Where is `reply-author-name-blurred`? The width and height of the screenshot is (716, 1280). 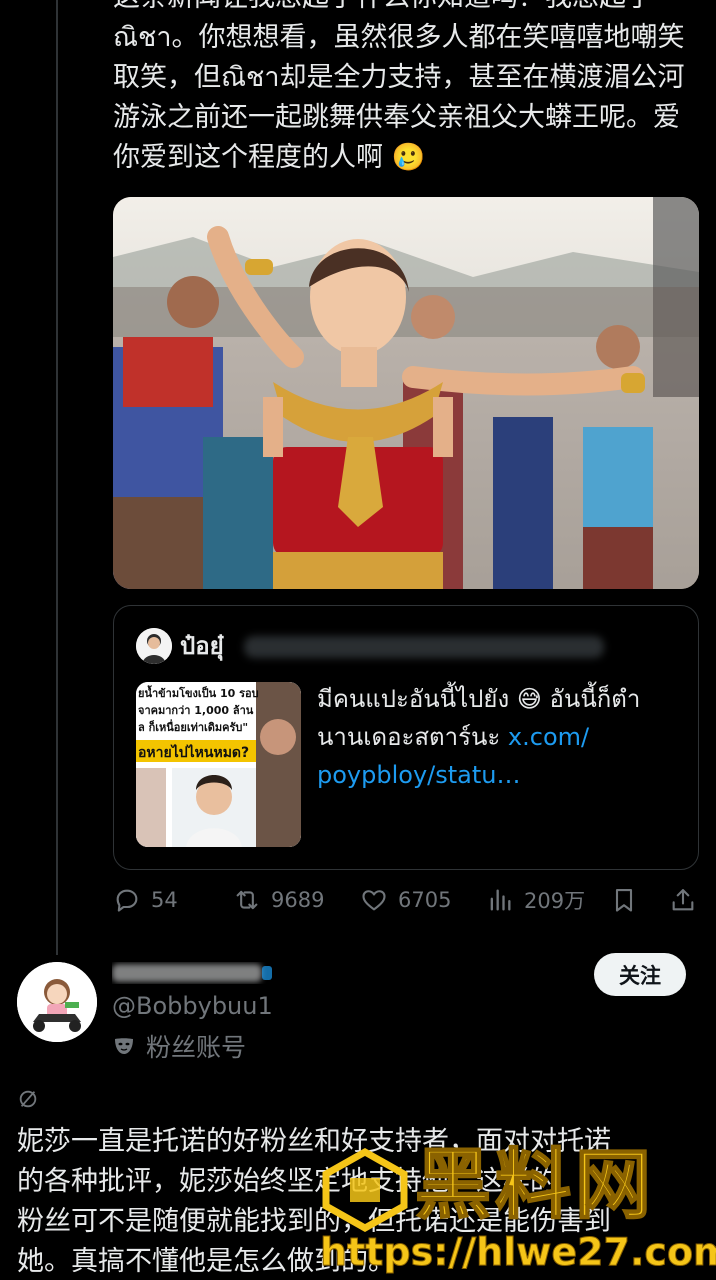
reply-author-name-blurred is located at coordinates (192, 973).